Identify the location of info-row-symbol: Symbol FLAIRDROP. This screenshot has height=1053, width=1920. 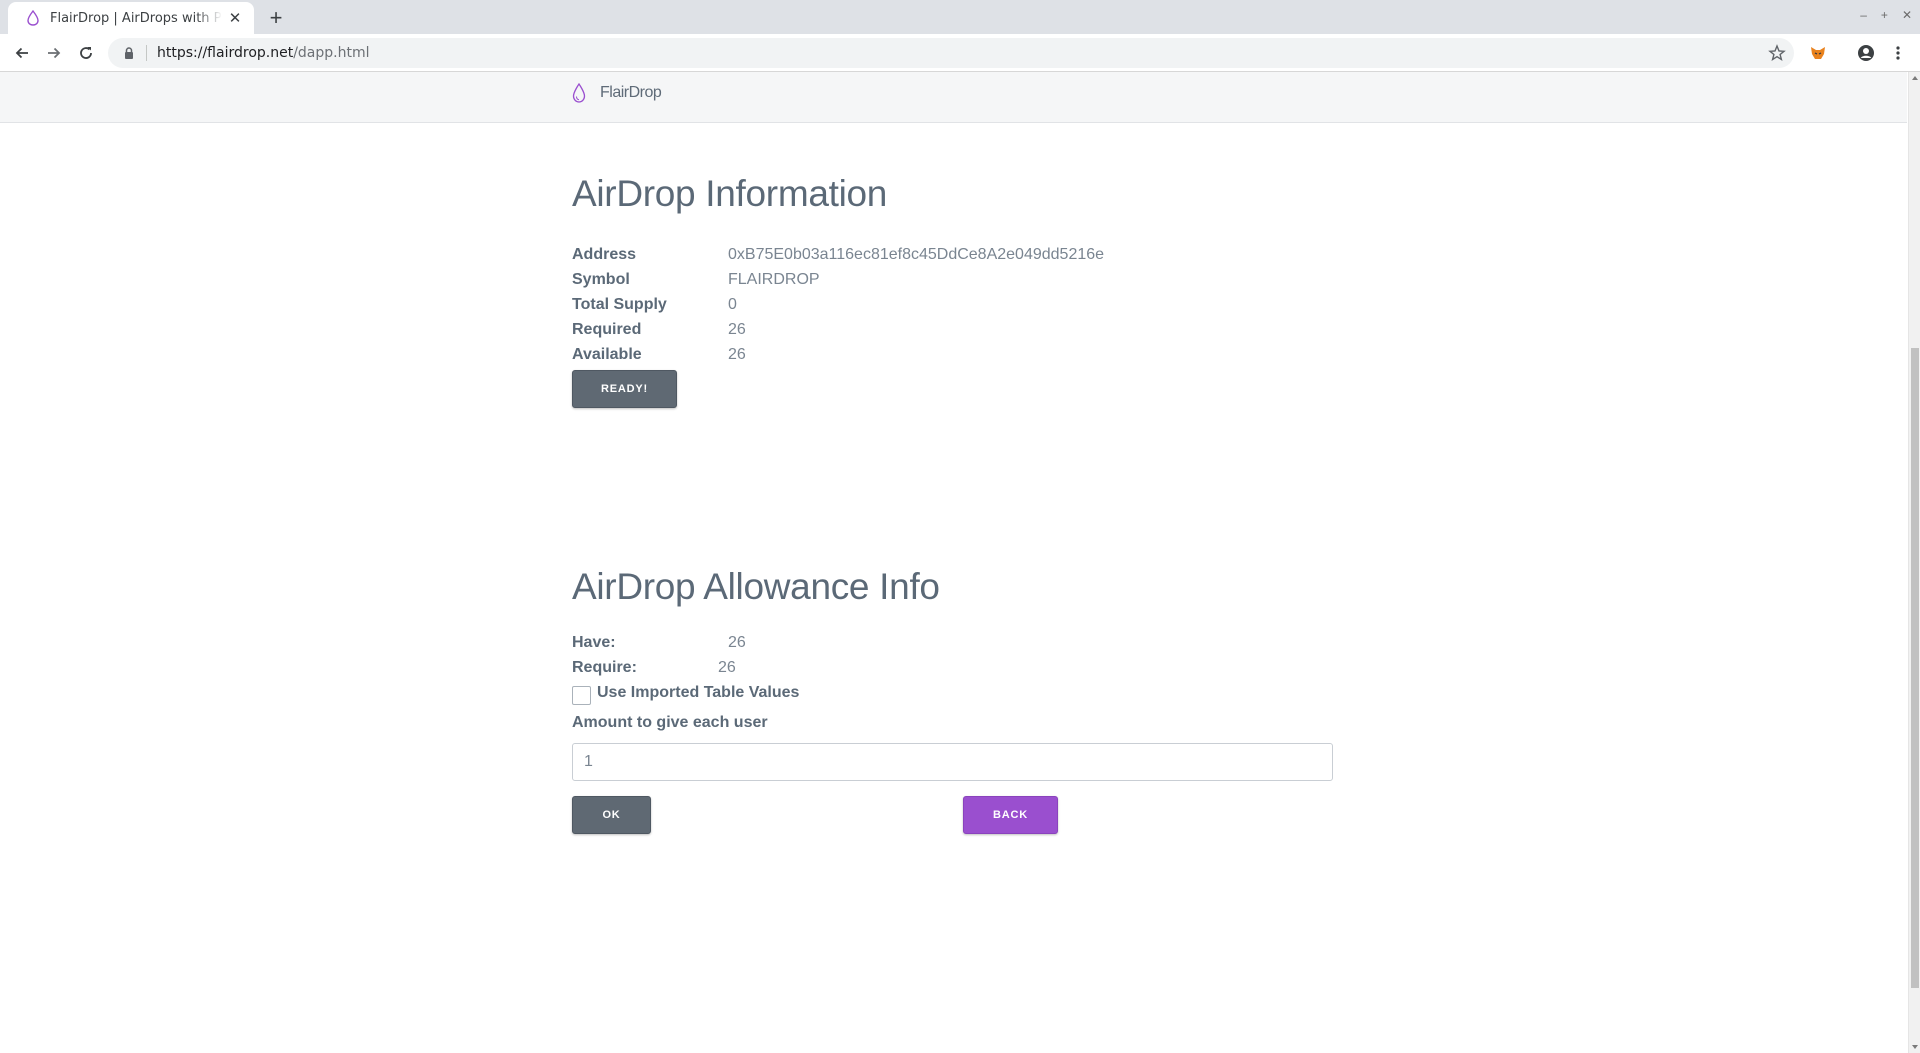
(922, 283).